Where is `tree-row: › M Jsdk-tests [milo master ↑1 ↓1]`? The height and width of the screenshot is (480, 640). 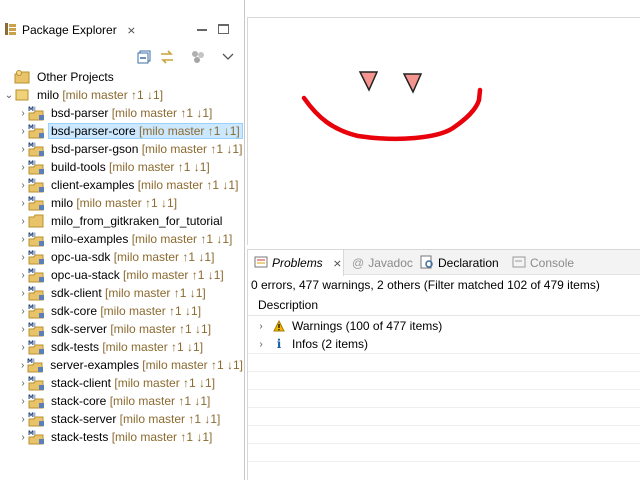
tree-row: › M Jsdk-tests [milo master ↑1 ↓1] is located at coordinates (122, 347).